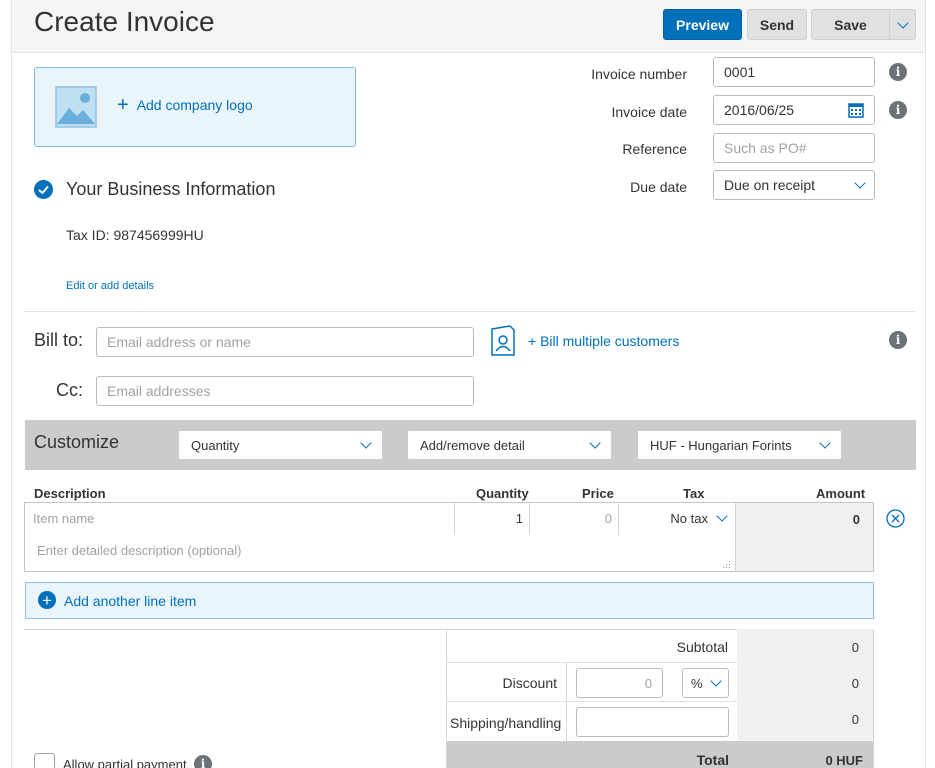 The width and height of the screenshot is (935, 768). I want to click on detail-select: Add/remove detail, so click(509, 445).